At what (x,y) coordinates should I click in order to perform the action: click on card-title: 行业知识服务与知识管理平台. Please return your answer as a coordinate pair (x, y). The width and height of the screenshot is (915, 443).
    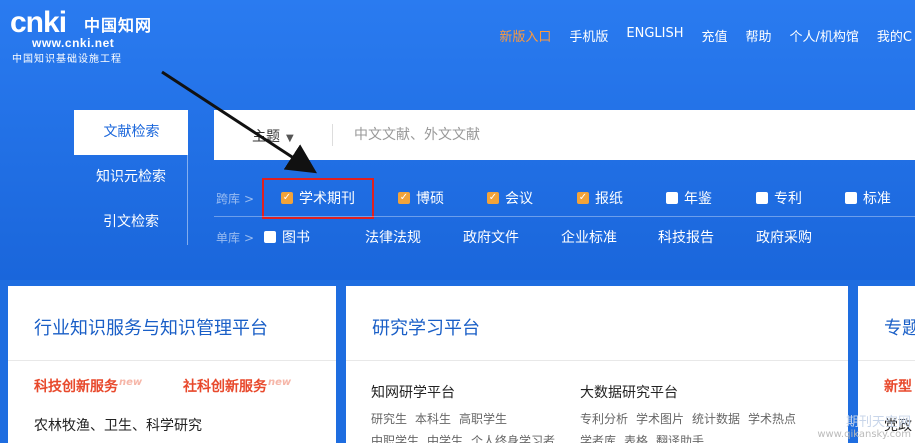
    Looking at the image, I should click on (151, 327).